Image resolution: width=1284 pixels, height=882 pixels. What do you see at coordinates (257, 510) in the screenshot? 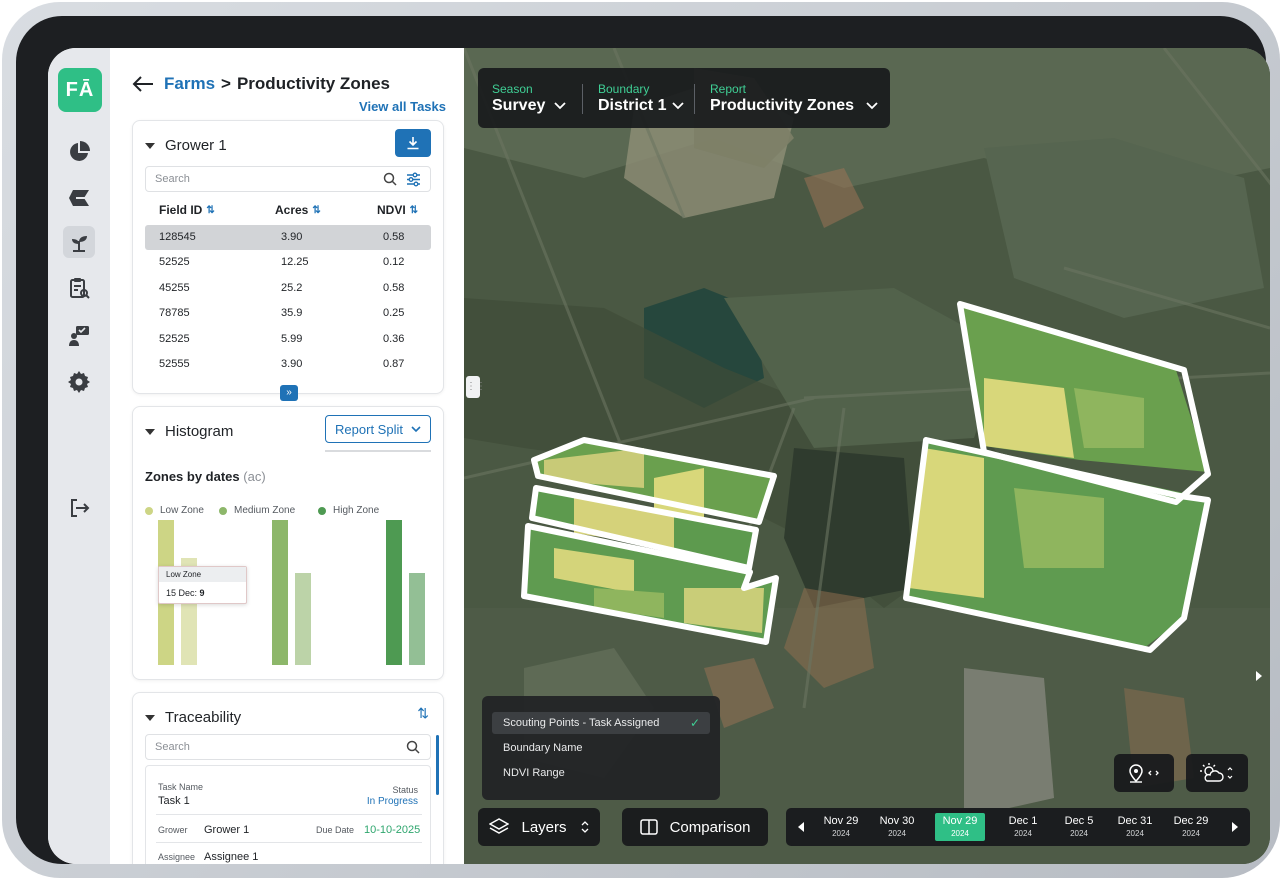
I see `legend-medium-zone: Medium Zone` at bounding box center [257, 510].